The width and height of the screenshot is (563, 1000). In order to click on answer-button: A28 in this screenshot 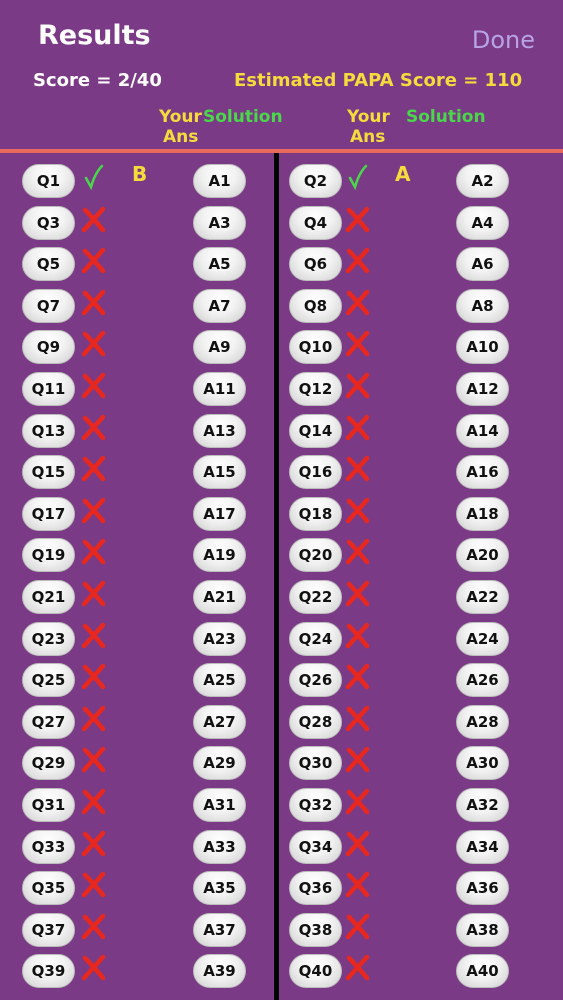, I will do `click(482, 721)`.